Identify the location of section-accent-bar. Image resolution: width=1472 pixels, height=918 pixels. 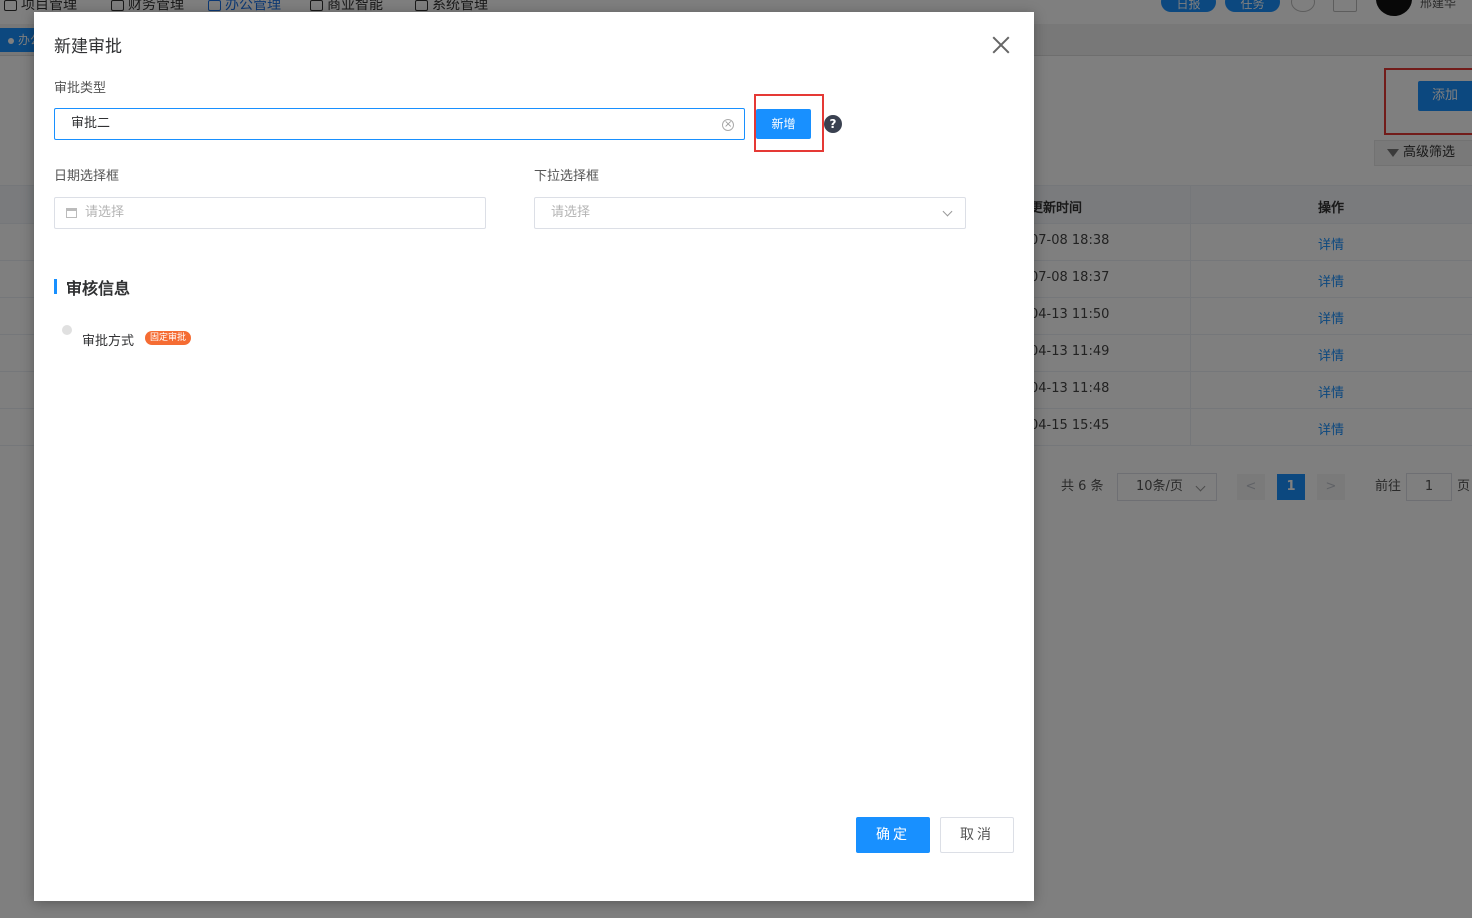
(55, 286).